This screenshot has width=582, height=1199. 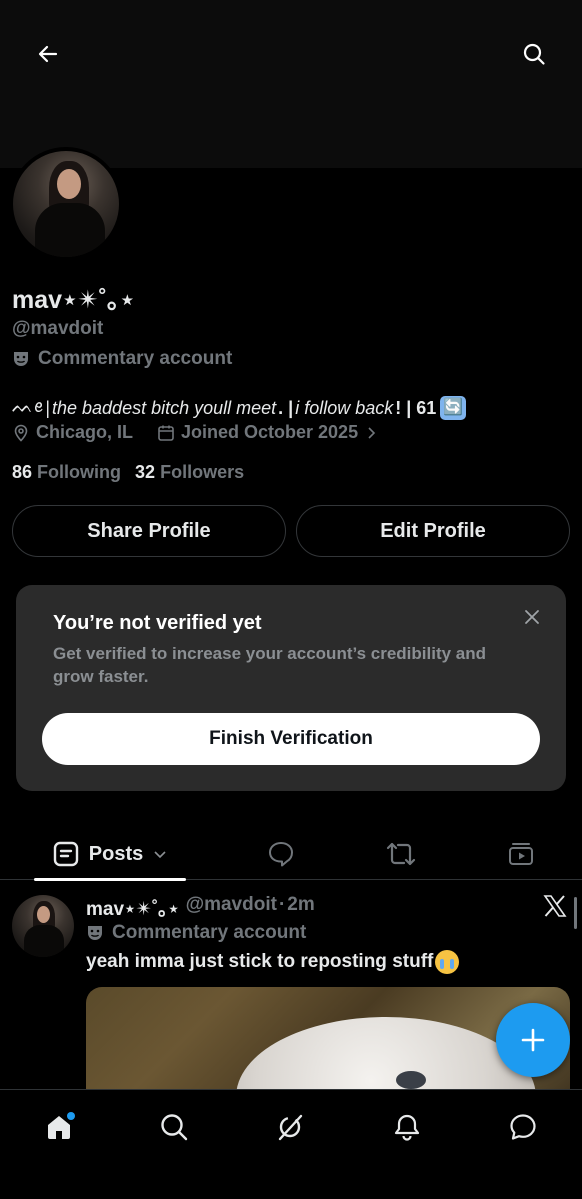 What do you see at coordinates (157, 623) in the screenshot?
I see `verification-title: You’re not verified yet` at bounding box center [157, 623].